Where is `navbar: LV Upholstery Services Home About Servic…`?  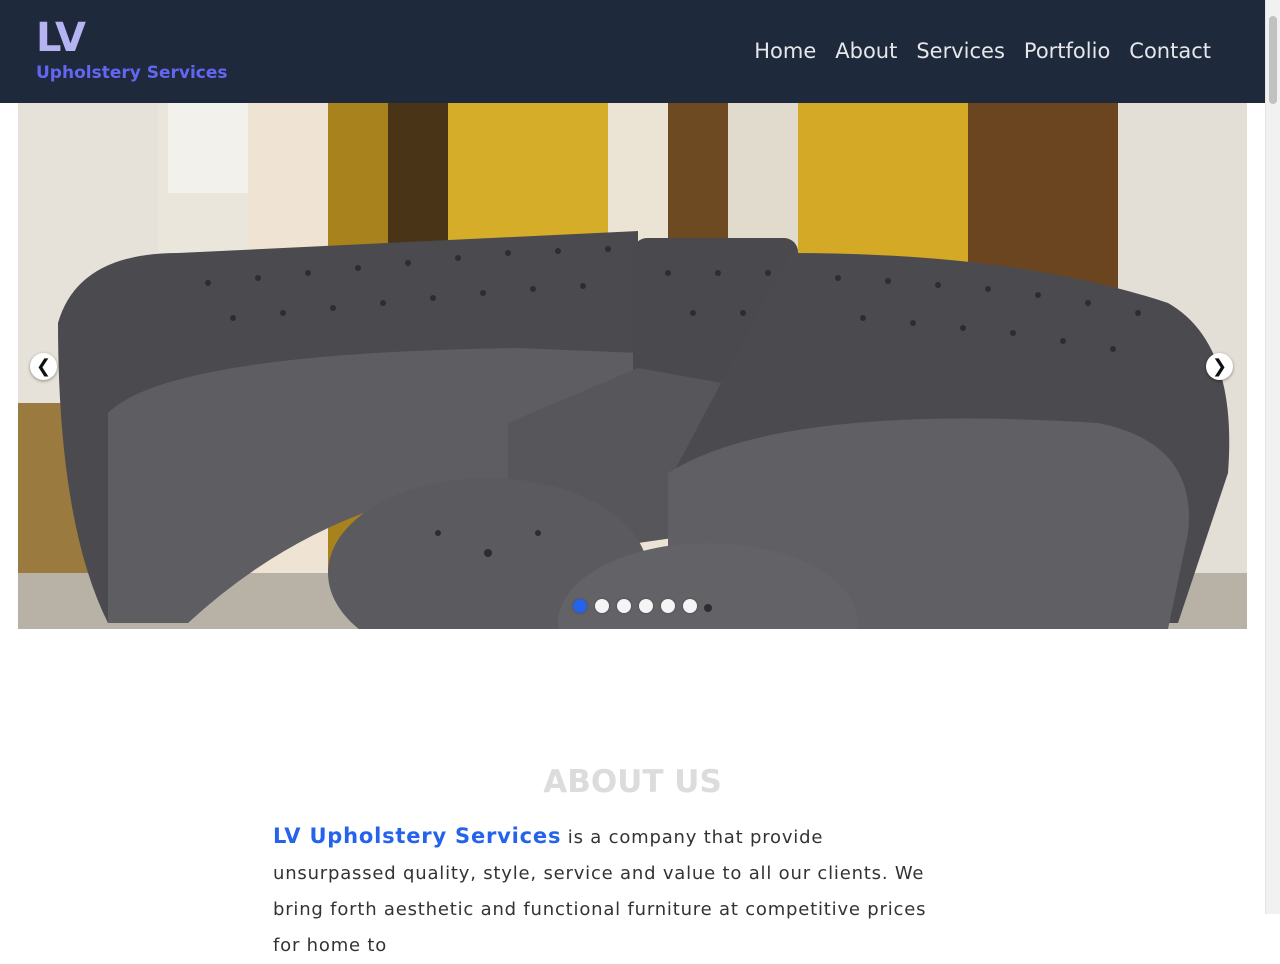 navbar: LV Upholstery Services Home About Servic… is located at coordinates (632, 51).